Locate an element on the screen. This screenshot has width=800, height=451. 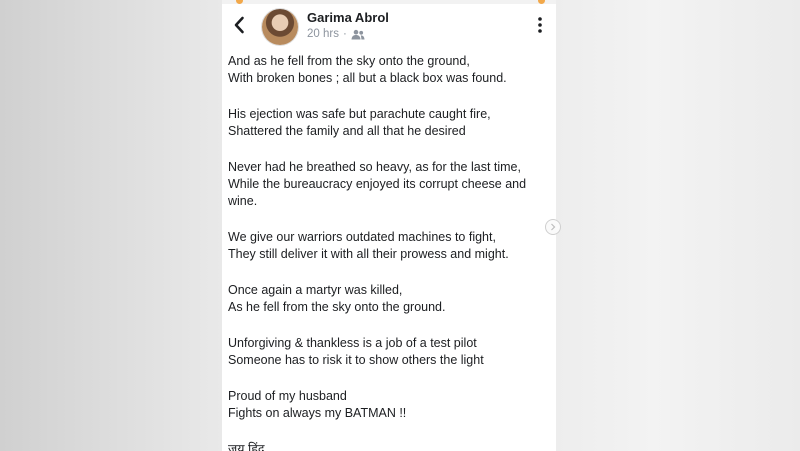
back-button is located at coordinates (239, 25).